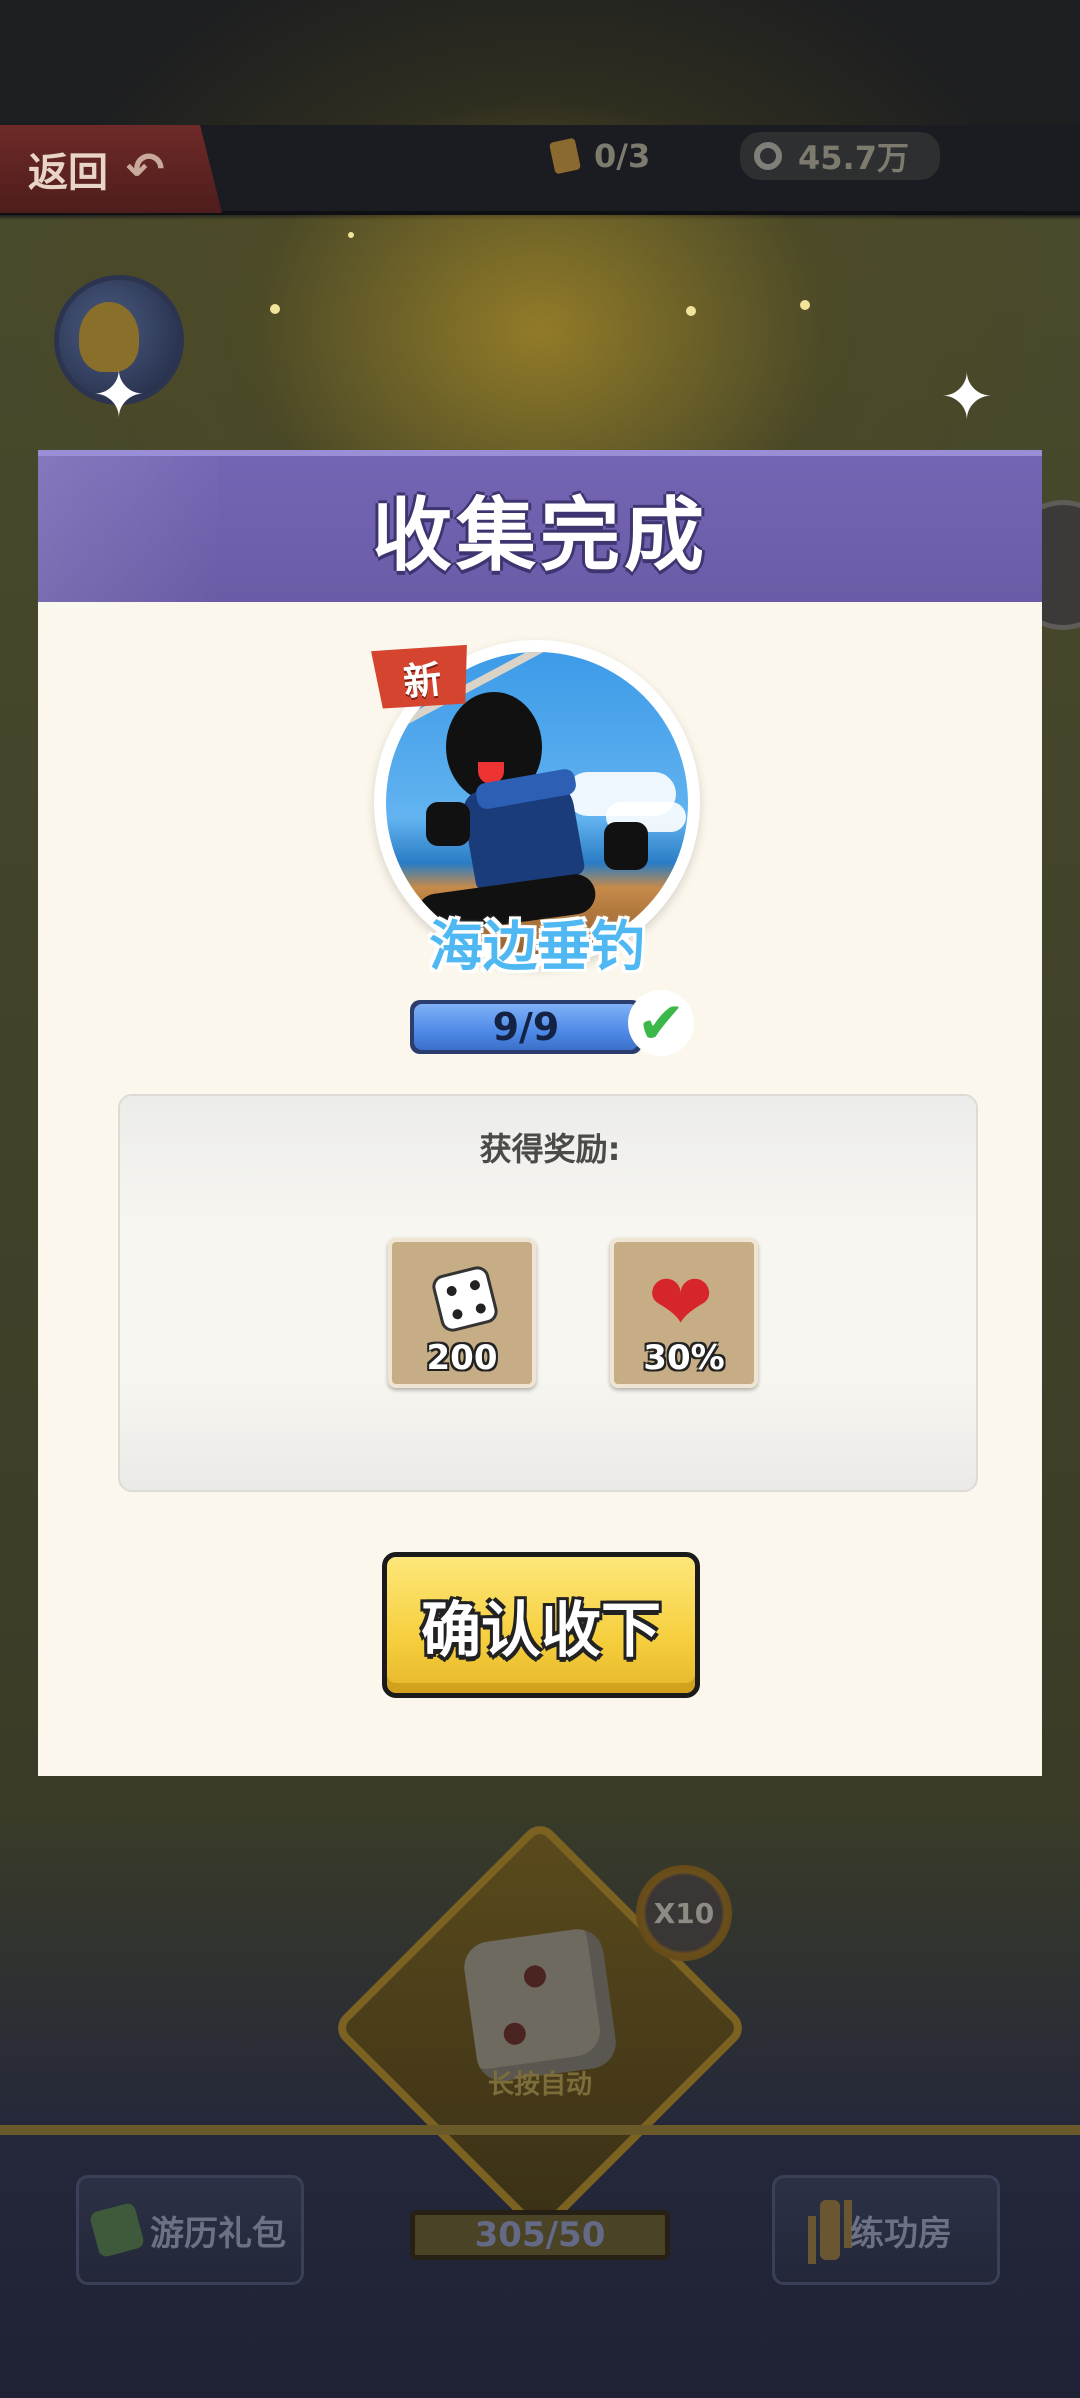  I want to click on collection-progress-bar: 9/9, so click(526, 1027).